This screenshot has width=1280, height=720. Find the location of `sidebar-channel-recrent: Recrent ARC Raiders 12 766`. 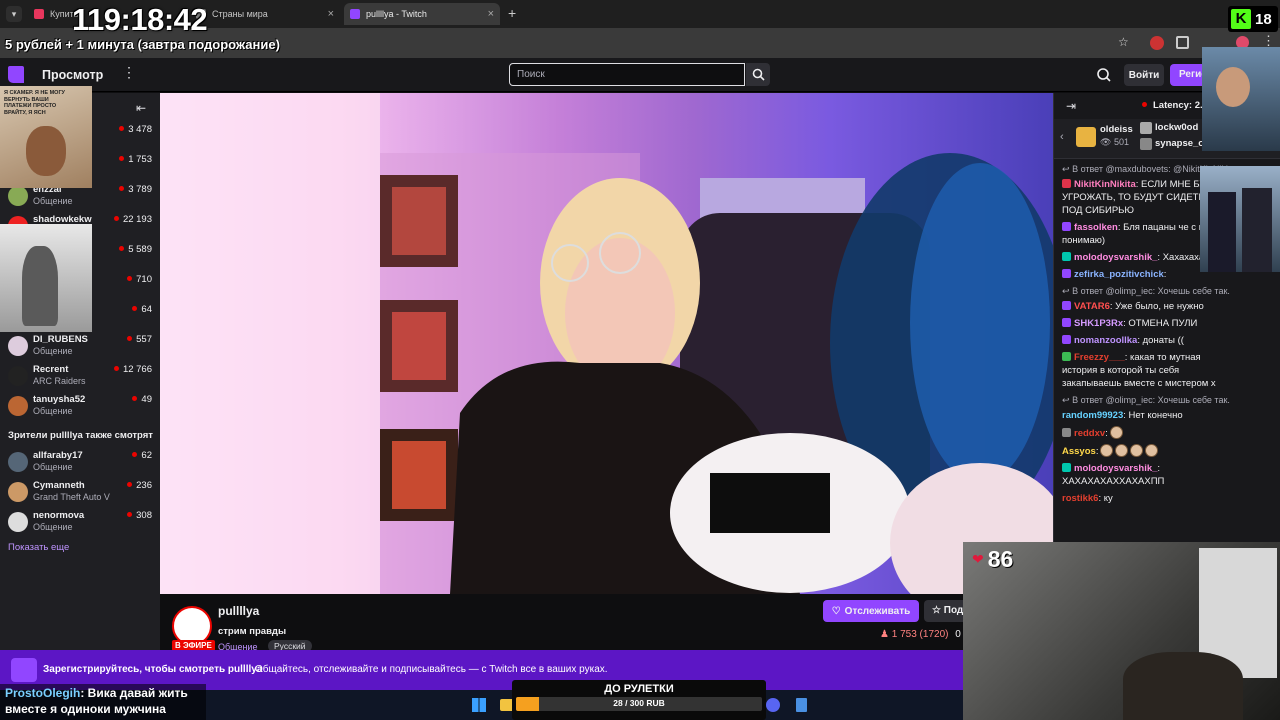

sidebar-channel-recrent: Recrent ARC Raiders 12 766 is located at coordinates (80, 378).